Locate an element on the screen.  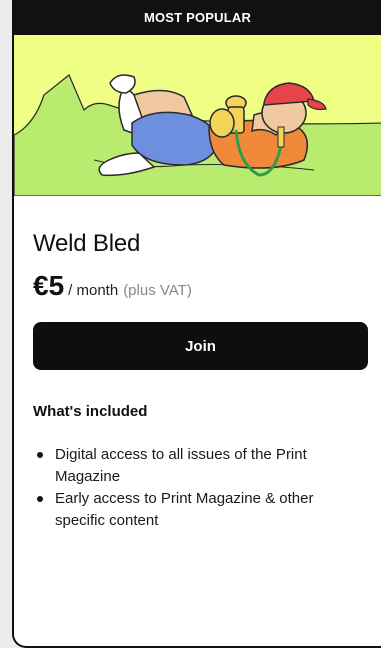
plan-name: Weld Bled is located at coordinates (87, 243).